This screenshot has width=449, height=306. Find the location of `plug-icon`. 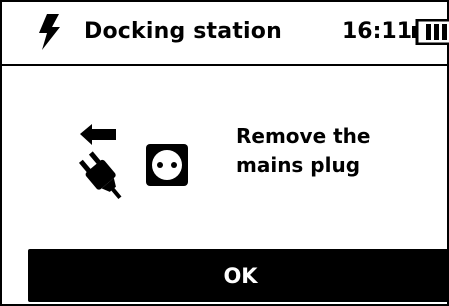

plug-icon is located at coordinates (100, 175).